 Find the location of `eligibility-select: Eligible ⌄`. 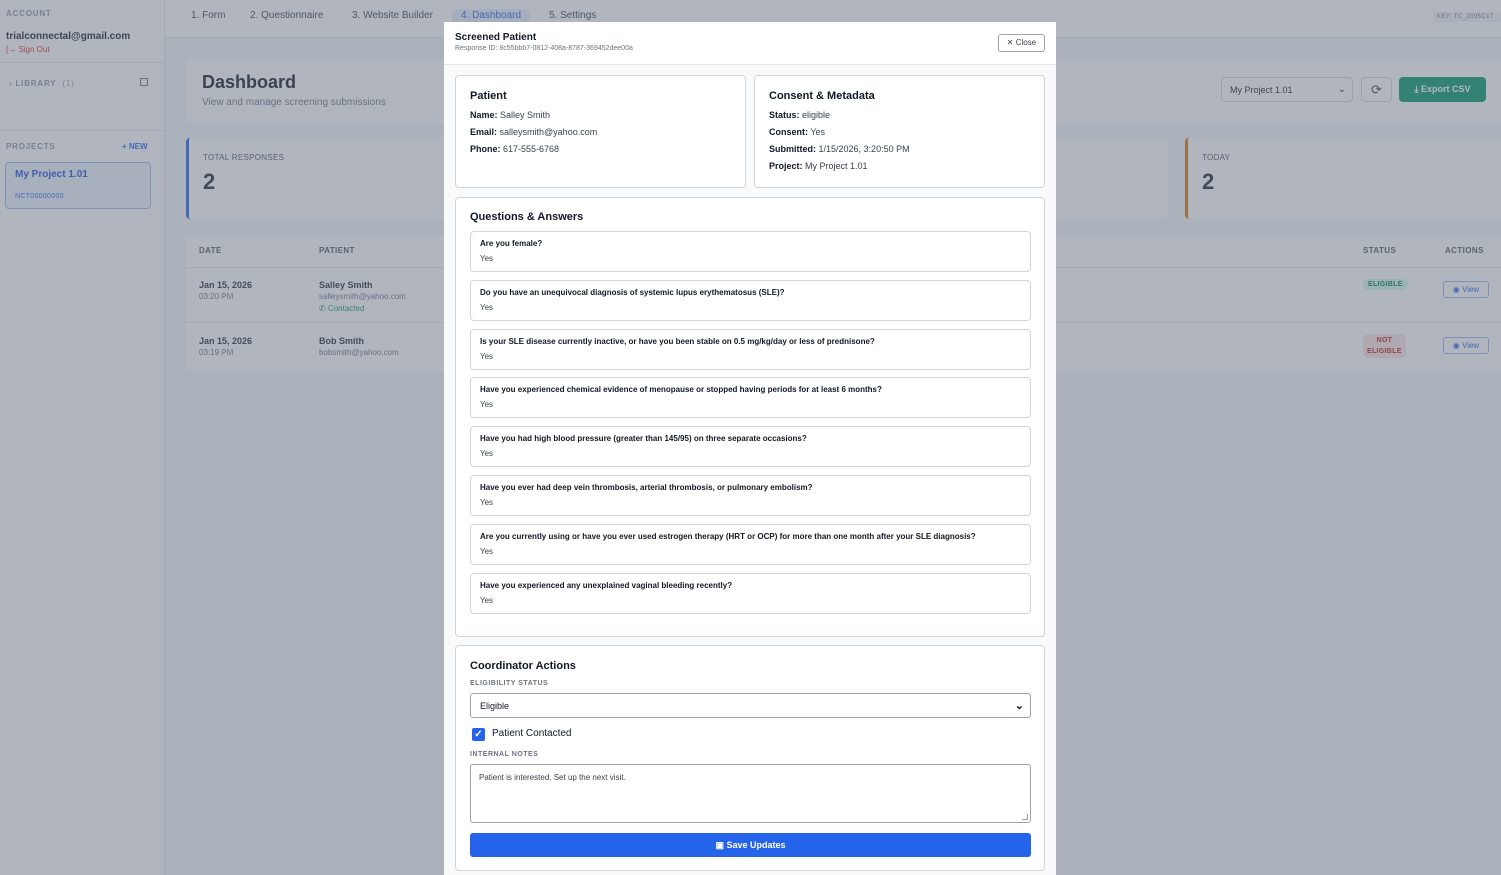

eligibility-select: Eligible ⌄ is located at coordinates (750, 705).